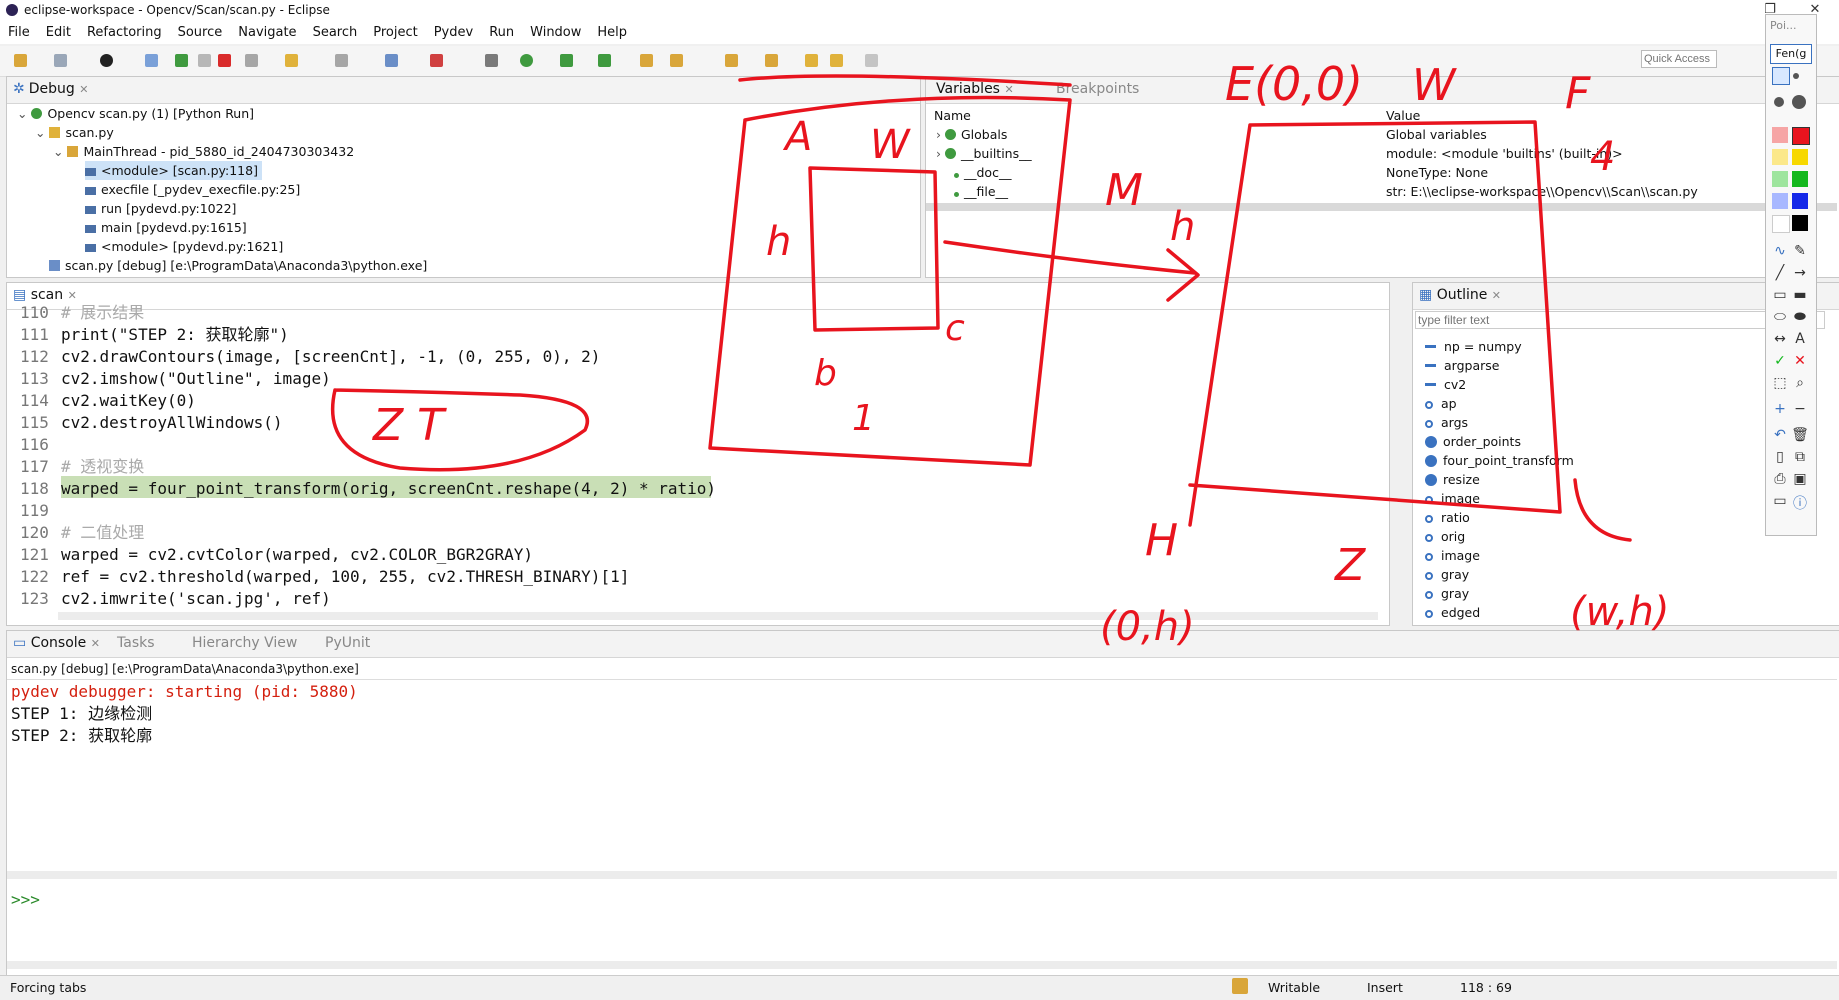 The image size is (1839, 1000). I want to click on annotation-label: Z T, so click(409, 425).